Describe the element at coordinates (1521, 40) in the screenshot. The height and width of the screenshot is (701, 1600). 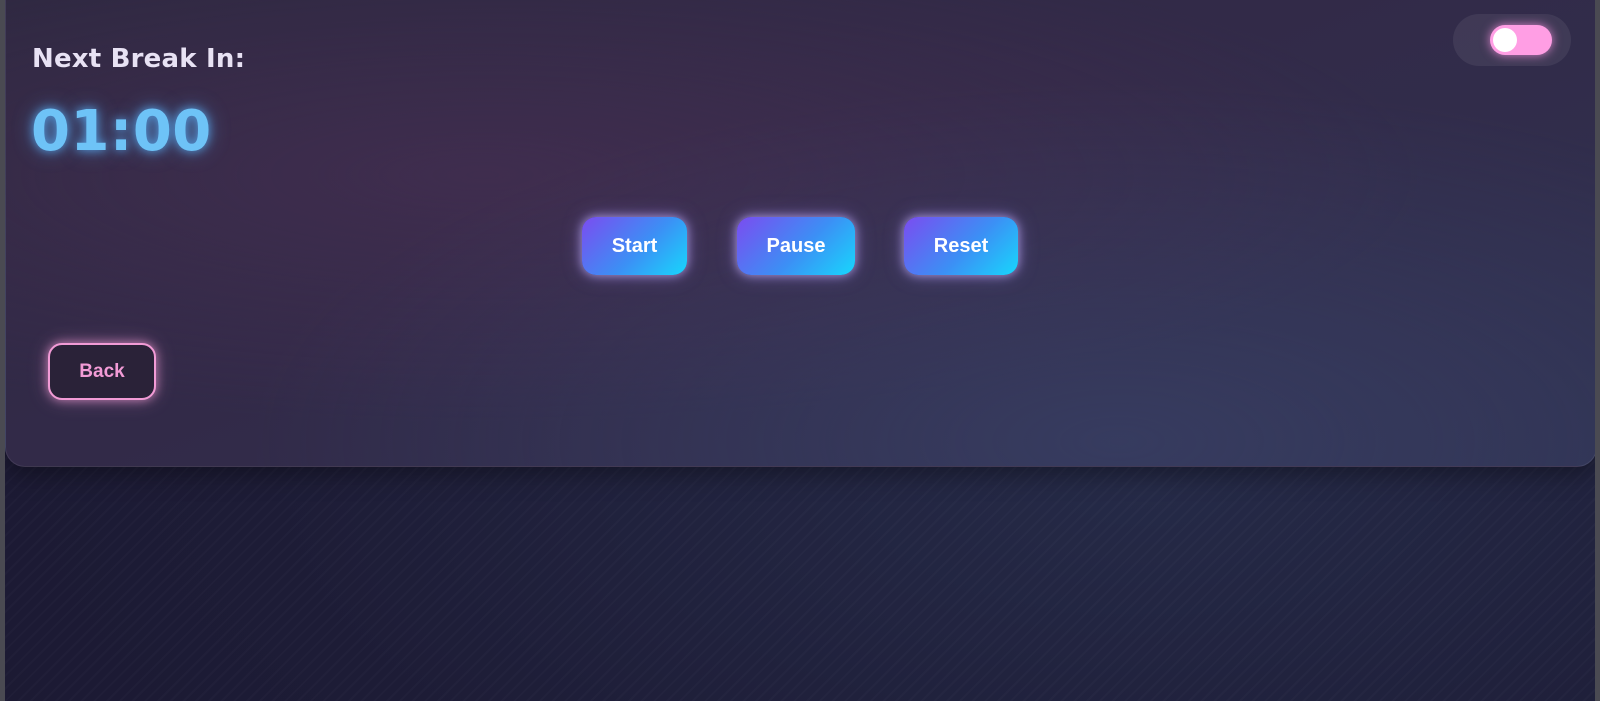
I see `theme-toggle-switch` at that location.